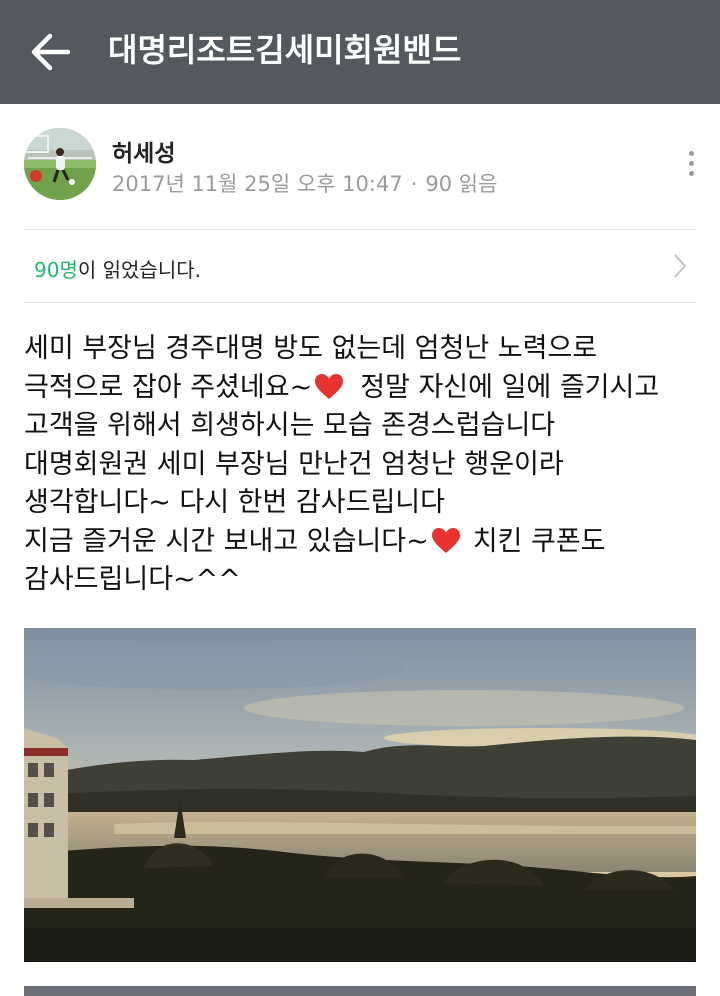 This screenshot has height=996, width=720. I want to click on readers-row: 90명이 읽었습니다., so click(360, 266).